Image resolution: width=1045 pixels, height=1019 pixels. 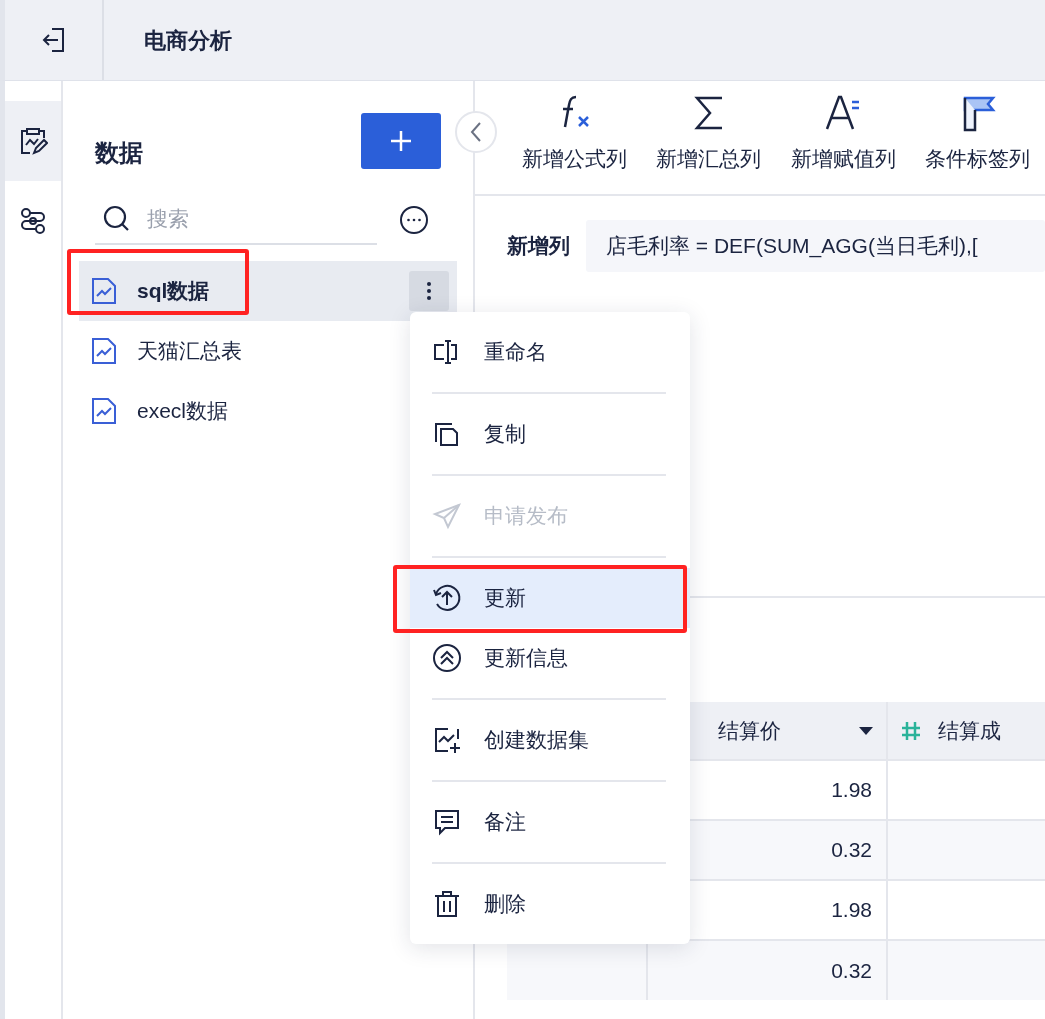 What do you see at coordinates (911, 730) in the screenshot?
I see `hash-icon` at bounding box center [911, 730].